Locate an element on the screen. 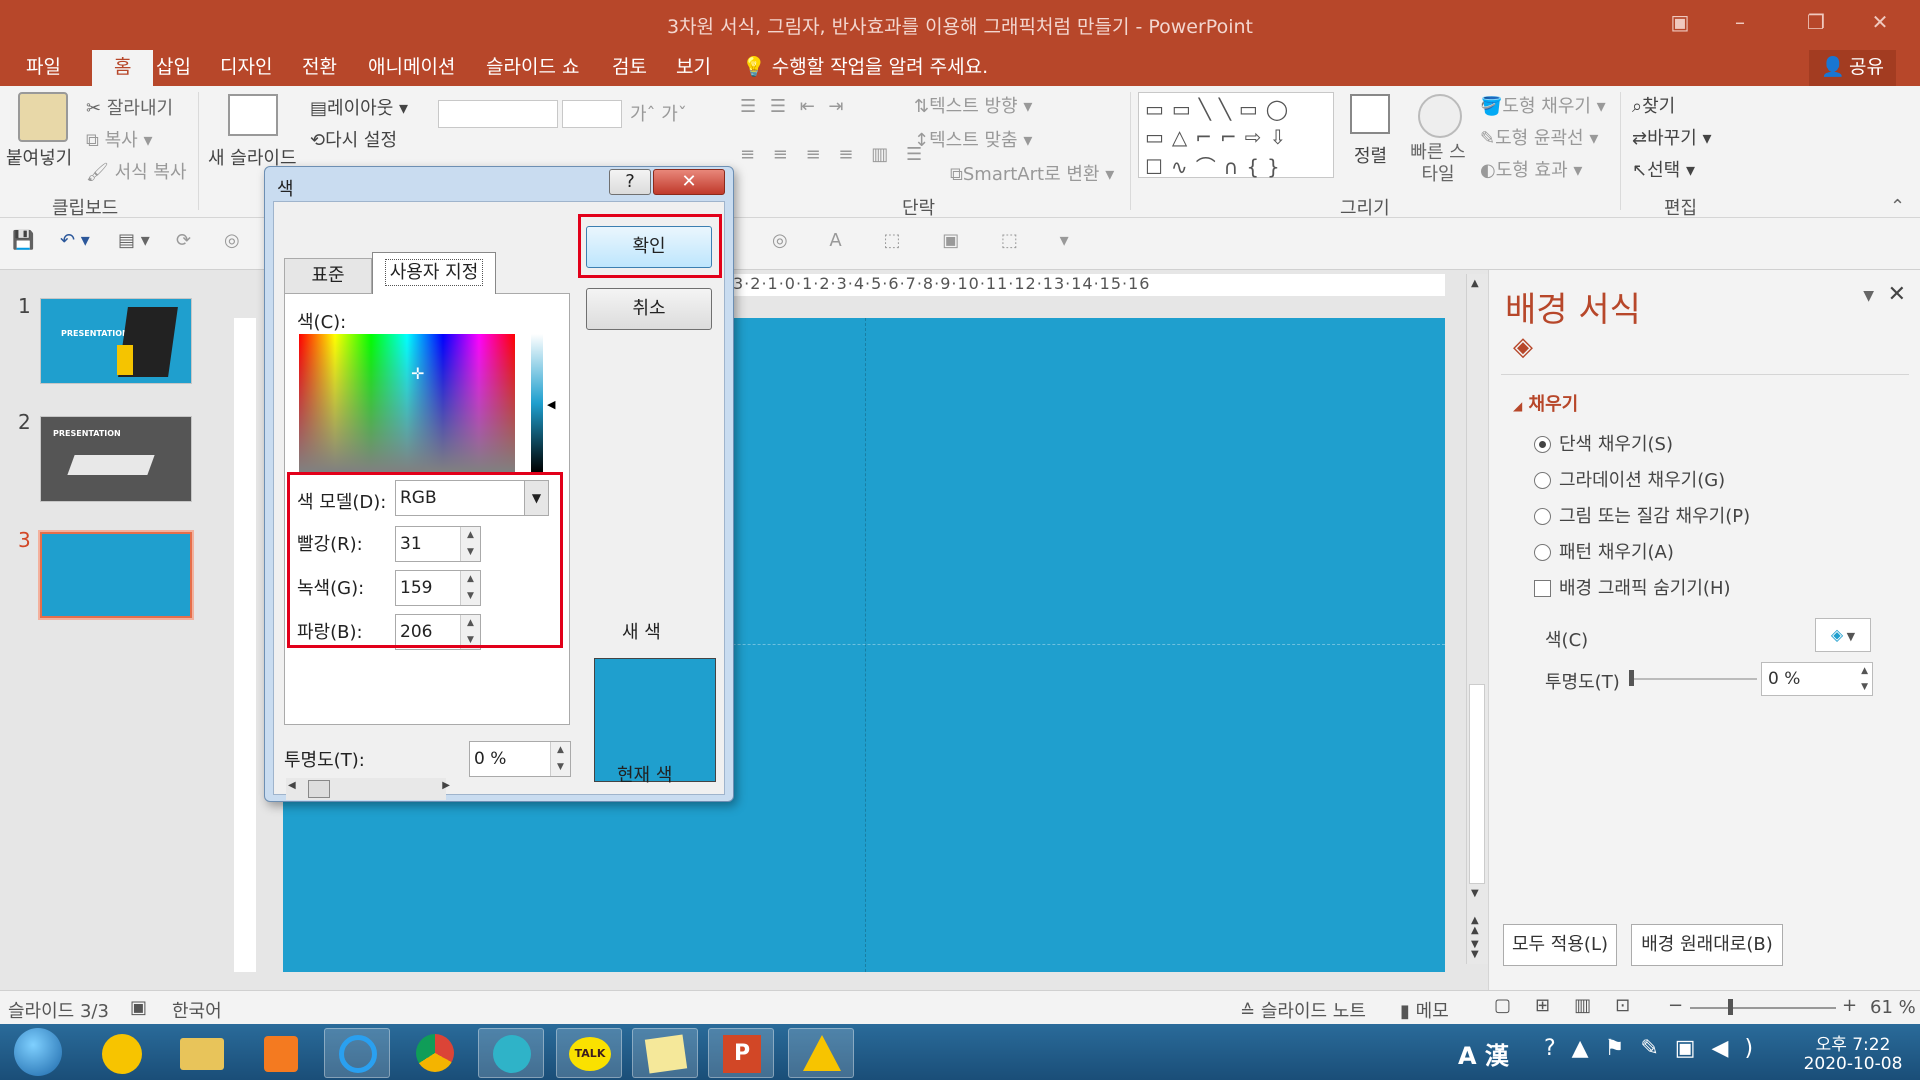  clock-time: 오후 7:22 is located at coordinates (1853, 1042).